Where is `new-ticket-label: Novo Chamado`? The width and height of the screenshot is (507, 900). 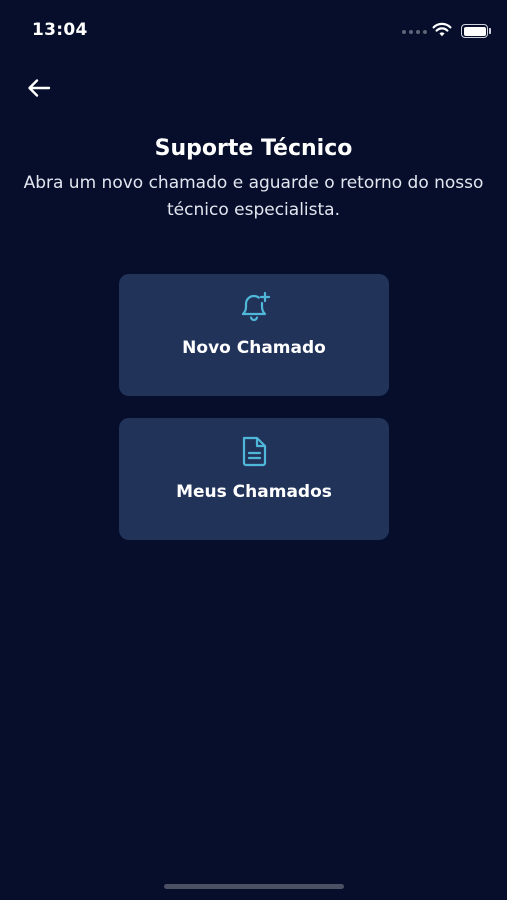 new-ticket-label: Novo Chamado is located at coordinates (254, 348).